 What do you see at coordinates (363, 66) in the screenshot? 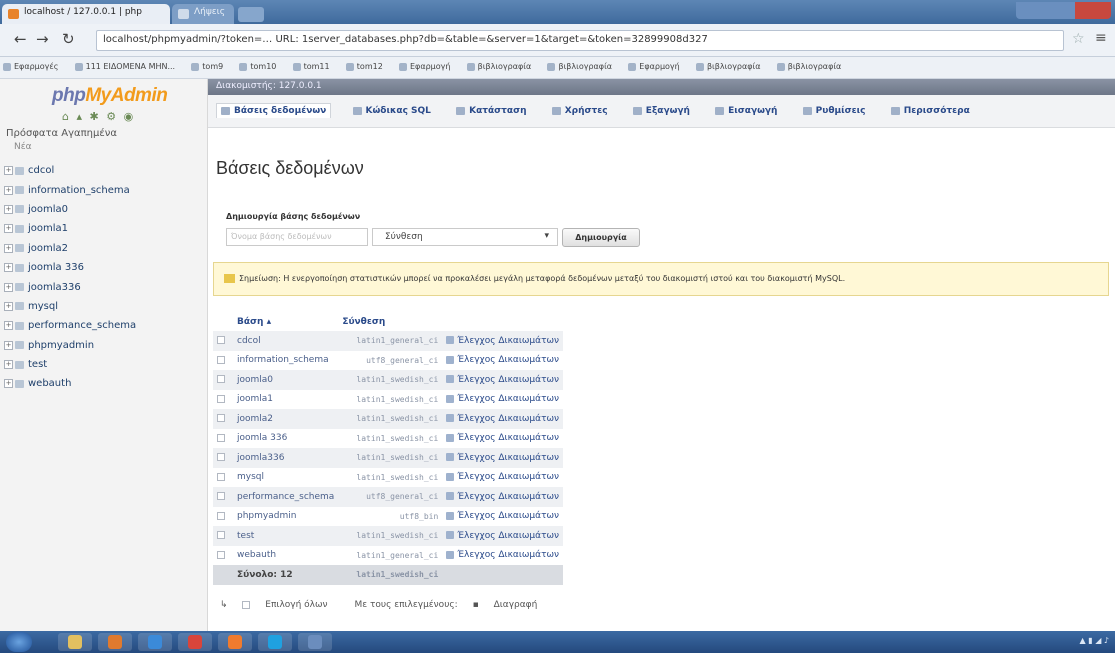
I see `bookmark-item: tom12` at bounding box center [363, 66].